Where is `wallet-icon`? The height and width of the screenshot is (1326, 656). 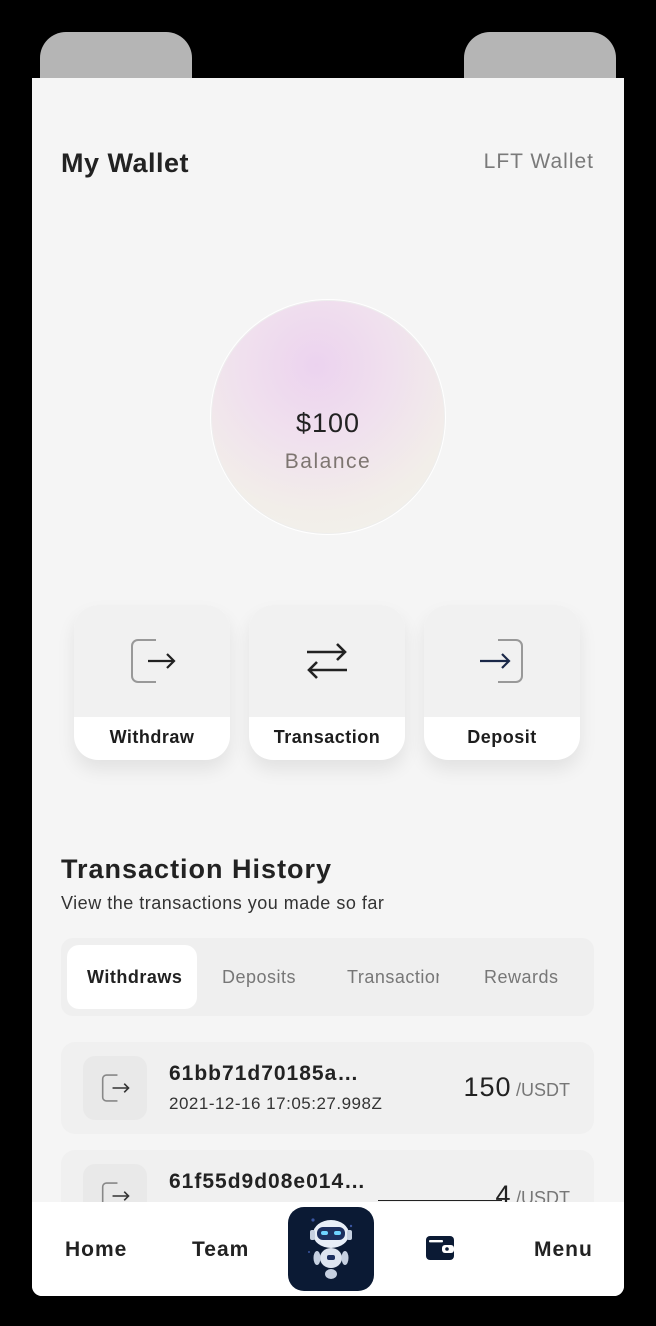
wallet-icon is located at coordinates (440, 1248).